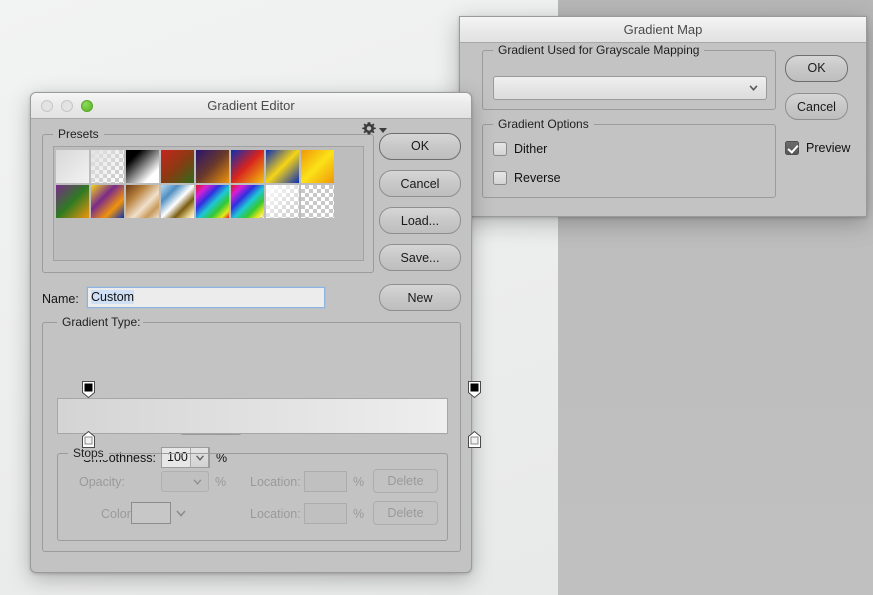 The height and width of the screenshot is (595, 873). I want to click on preset-swatch-copper, so click(142, 201).